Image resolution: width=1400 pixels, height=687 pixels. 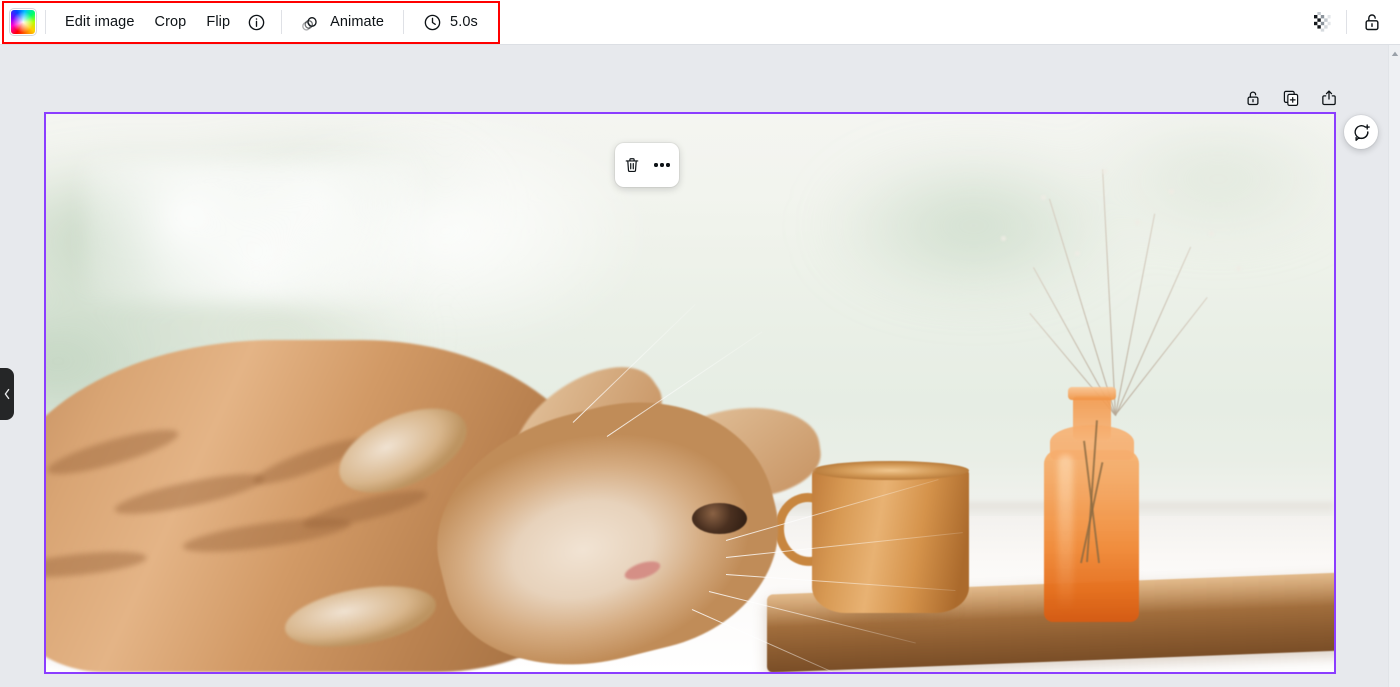 I want to click on more-options-button, so click(x=662, y=165).